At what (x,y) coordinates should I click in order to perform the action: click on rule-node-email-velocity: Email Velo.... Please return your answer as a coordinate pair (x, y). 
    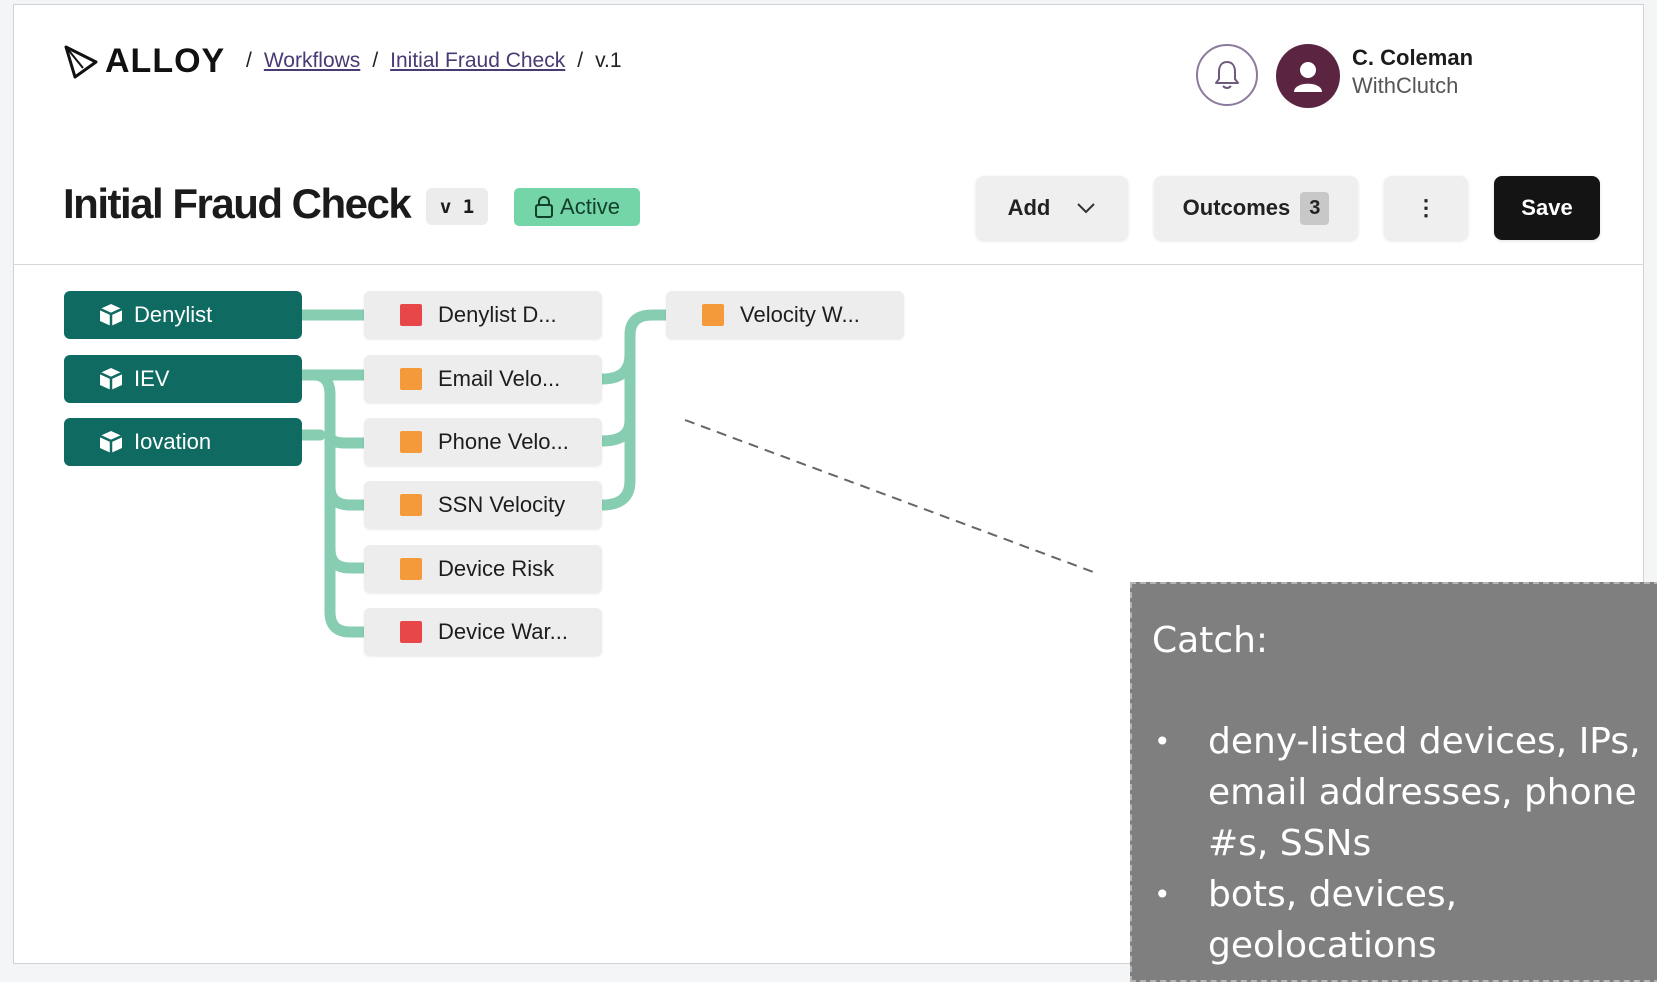
    Looking at the image, I should click on (483, 379).